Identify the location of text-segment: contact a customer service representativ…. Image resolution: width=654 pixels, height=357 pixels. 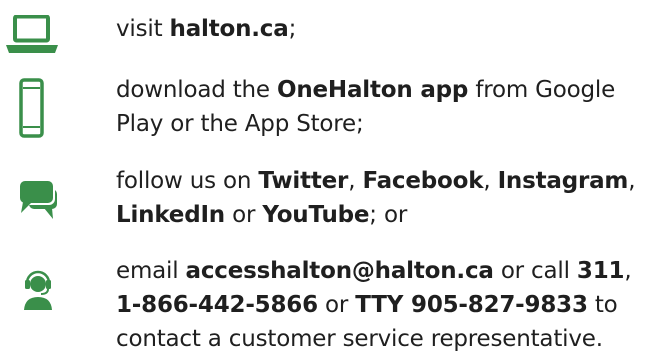
(359, 339).